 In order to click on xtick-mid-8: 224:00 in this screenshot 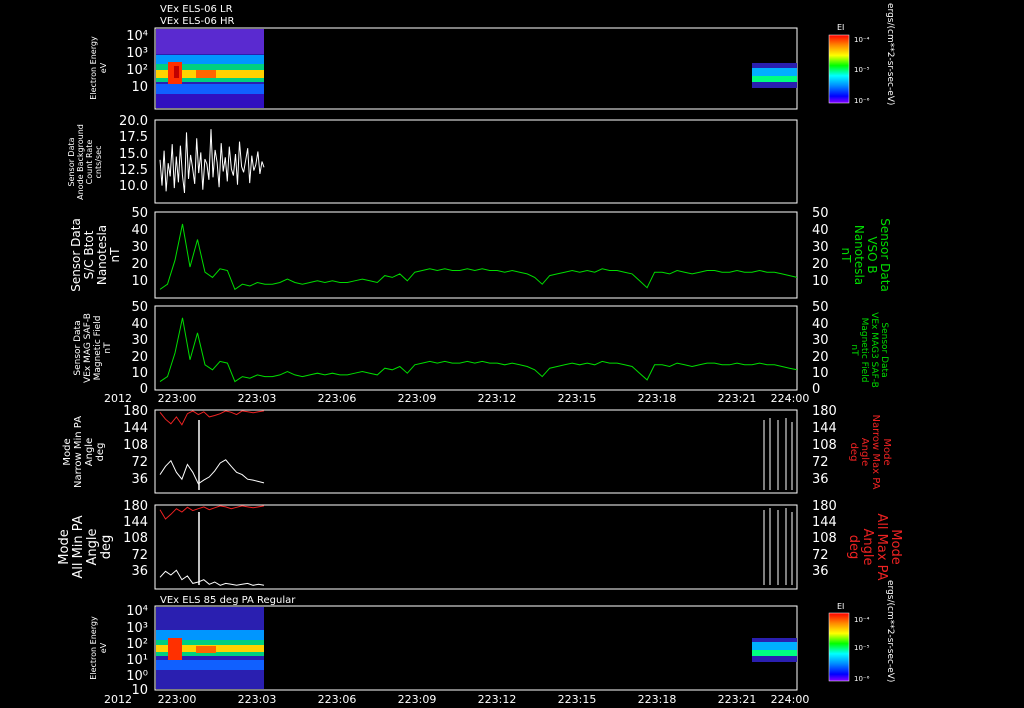, I will do `click(790, 398)`.